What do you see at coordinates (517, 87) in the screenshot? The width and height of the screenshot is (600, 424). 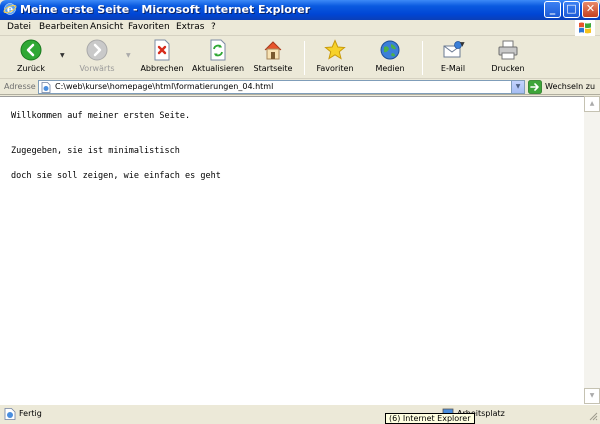 I see `address-dropdown-icon: ▼` at bounding box center [517, 87].